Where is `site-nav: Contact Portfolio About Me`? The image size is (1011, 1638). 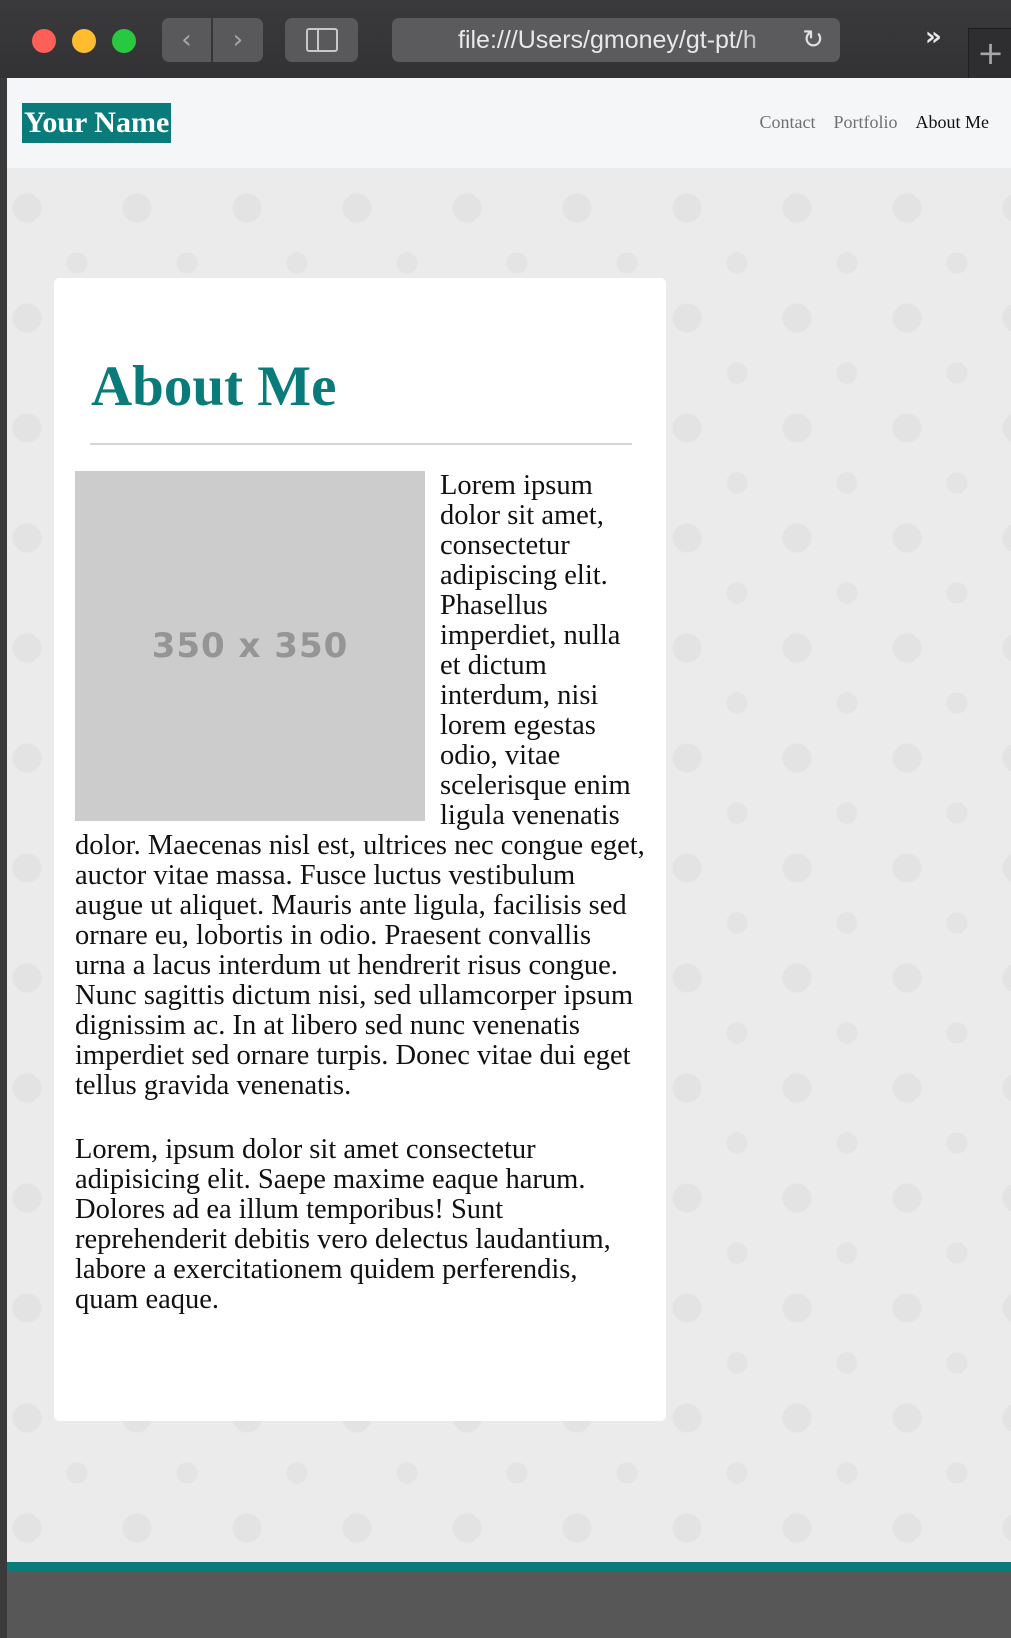 site-nav: Contact Portfolio About Me is located at coordinates (874, 122).